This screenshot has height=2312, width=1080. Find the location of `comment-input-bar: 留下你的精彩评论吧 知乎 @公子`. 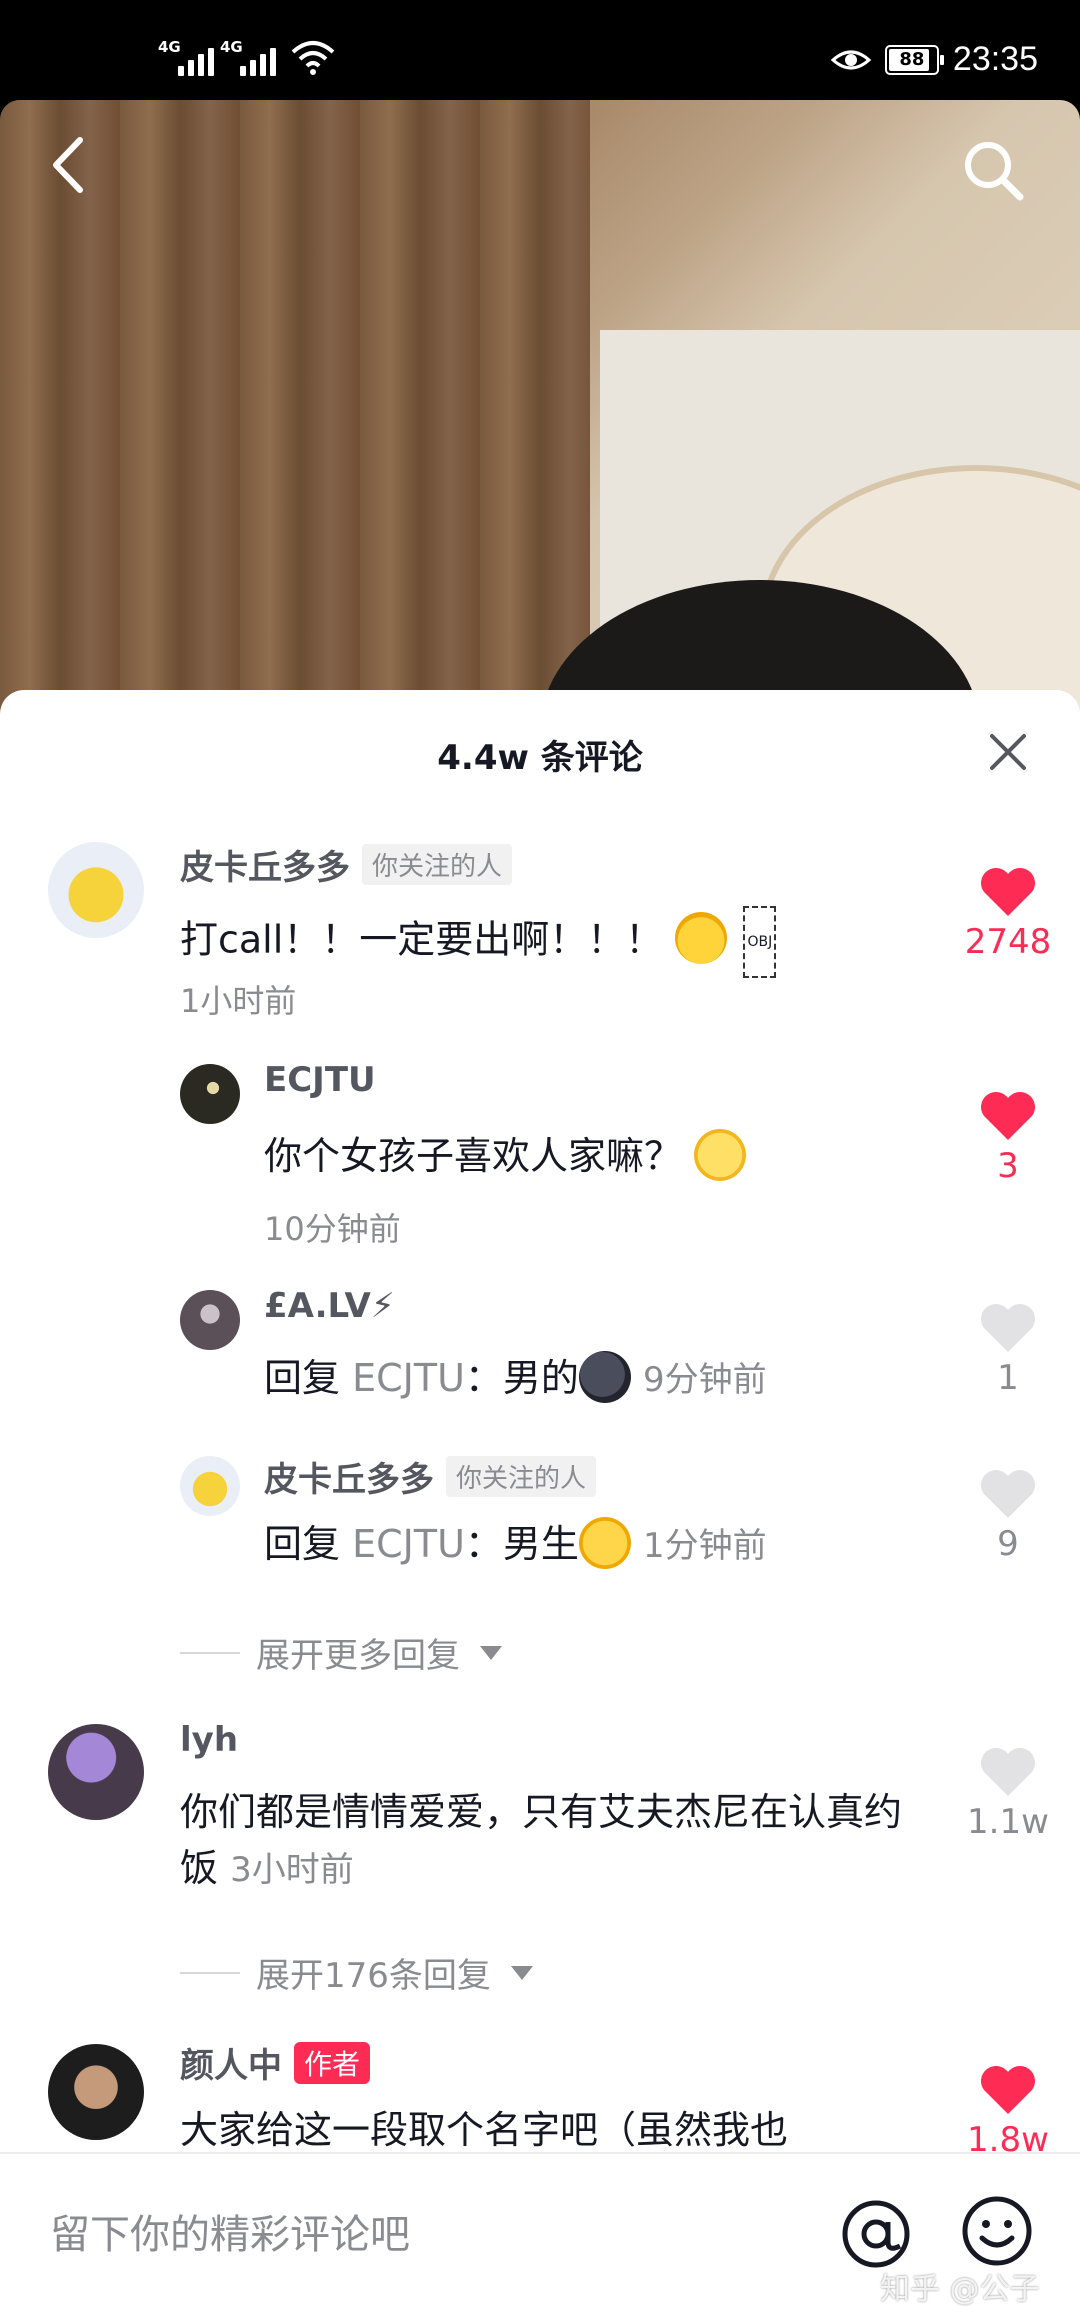

comment-input-bar: 留下你的精彩评论吧 知乎 @公子 is located at coordinates (540, 2232).